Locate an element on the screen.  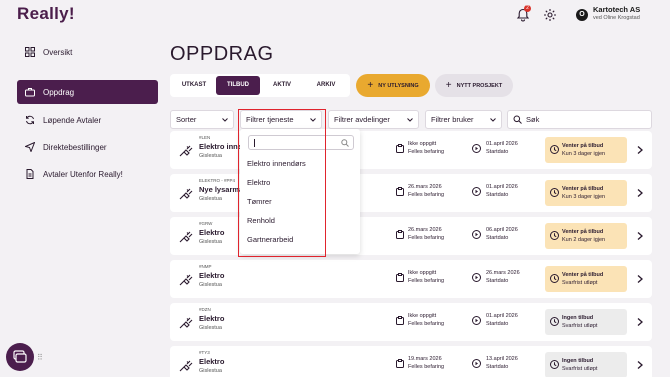
user-name: ved Oline Krogstad is located at coordinates (616, 18).